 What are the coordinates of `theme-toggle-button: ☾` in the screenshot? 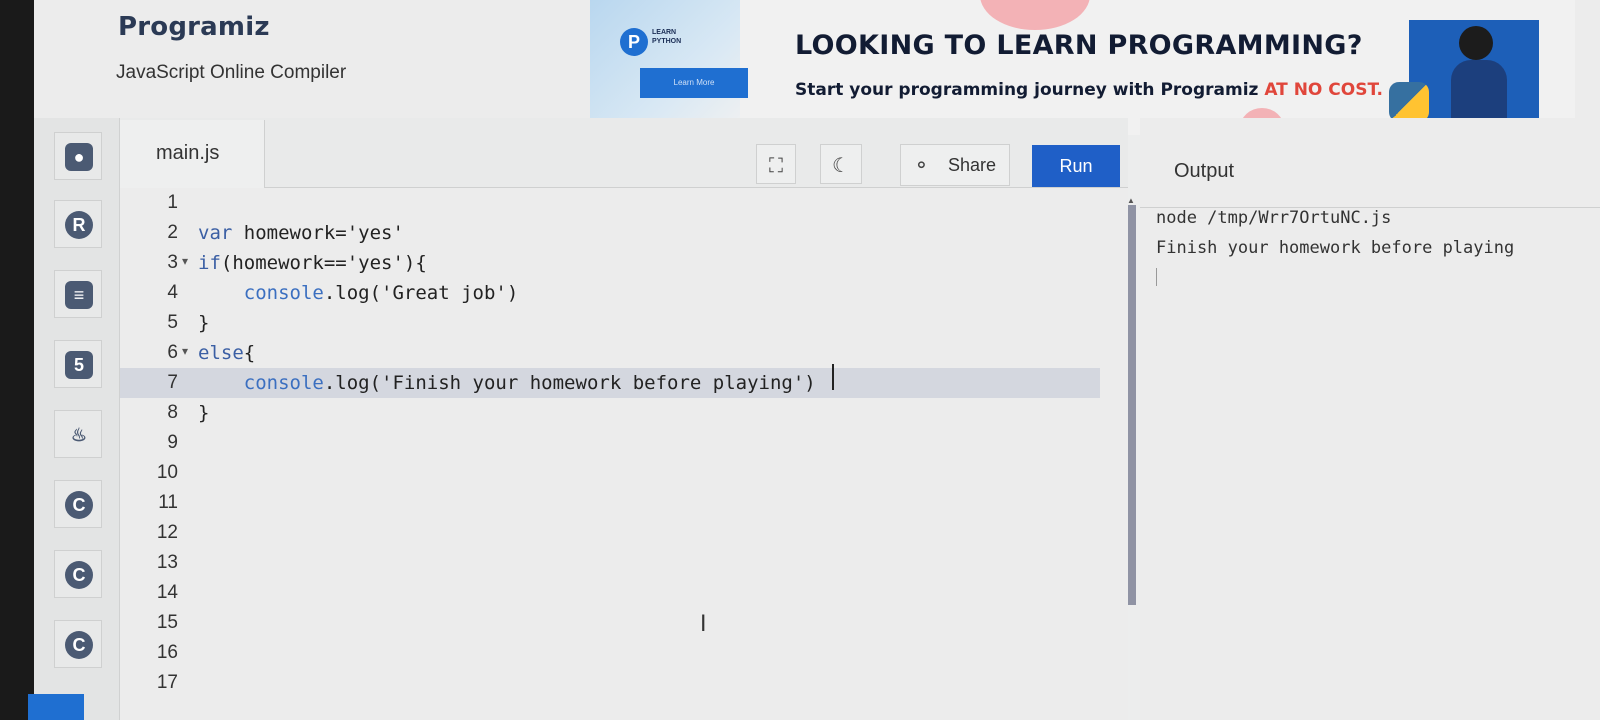 It's located at (841, 164).